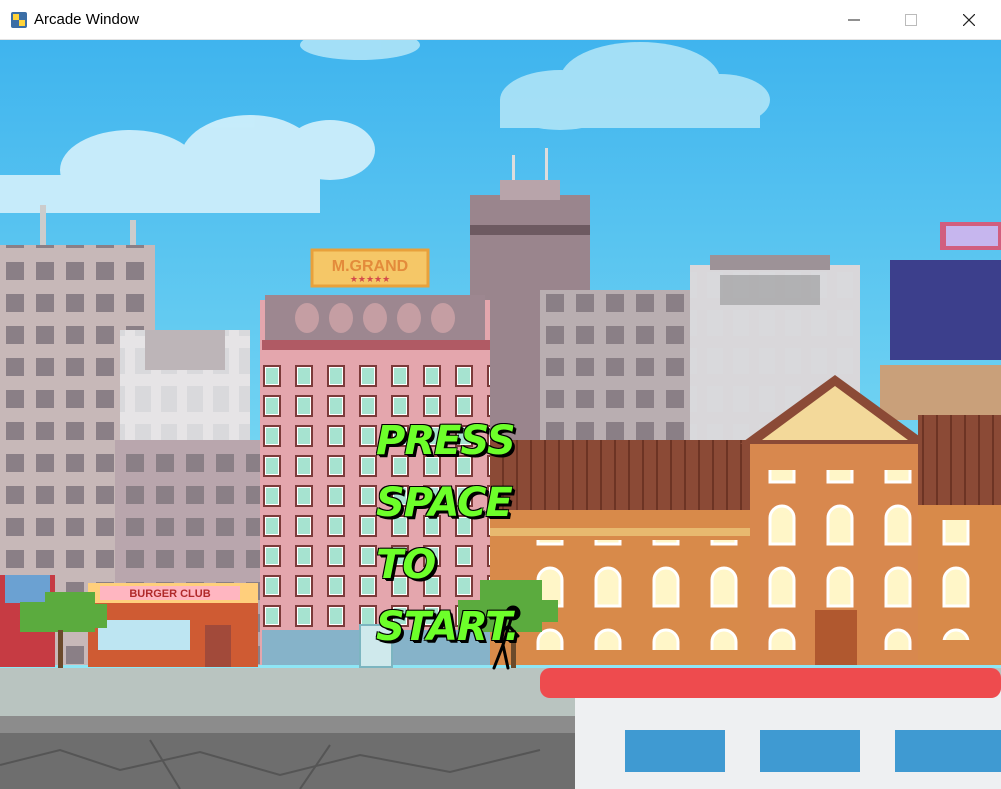 The width and height of the screenshot is (1001, 789). I want to click on maximize-button, so click(911, 20).